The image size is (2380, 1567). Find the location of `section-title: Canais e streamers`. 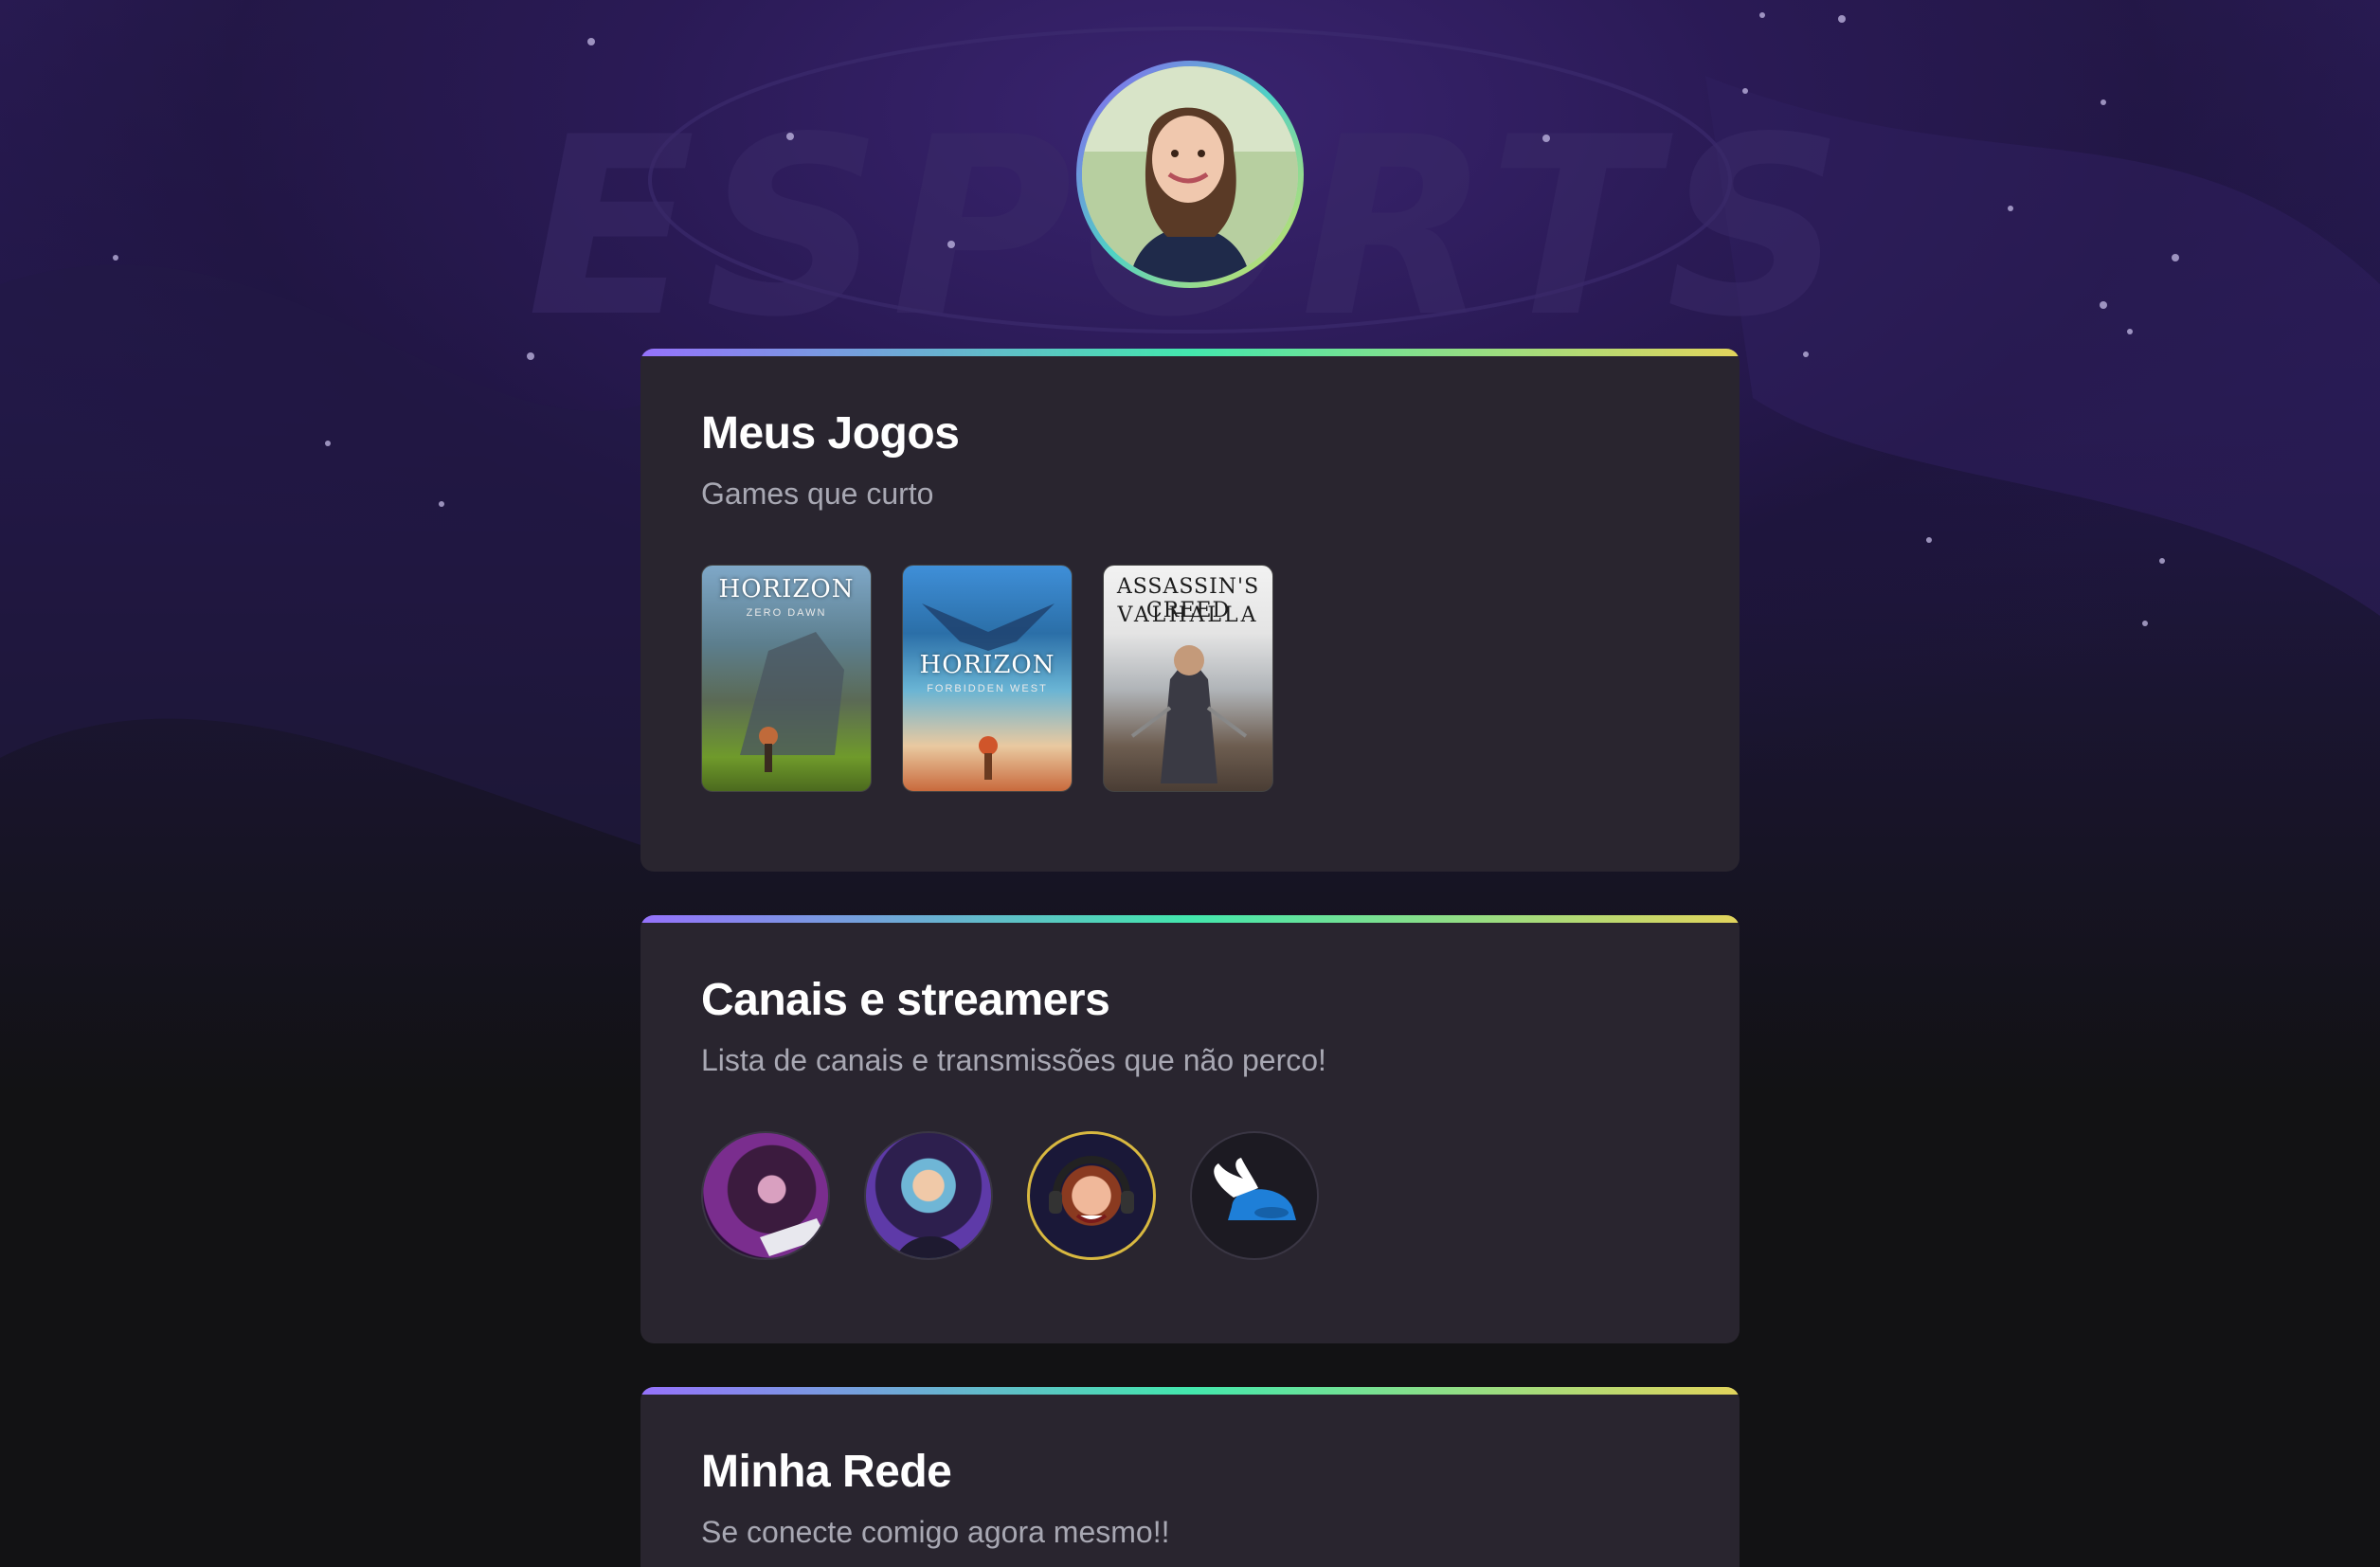

section-title: Canais e streamers is located at coordinates (905, 1000).